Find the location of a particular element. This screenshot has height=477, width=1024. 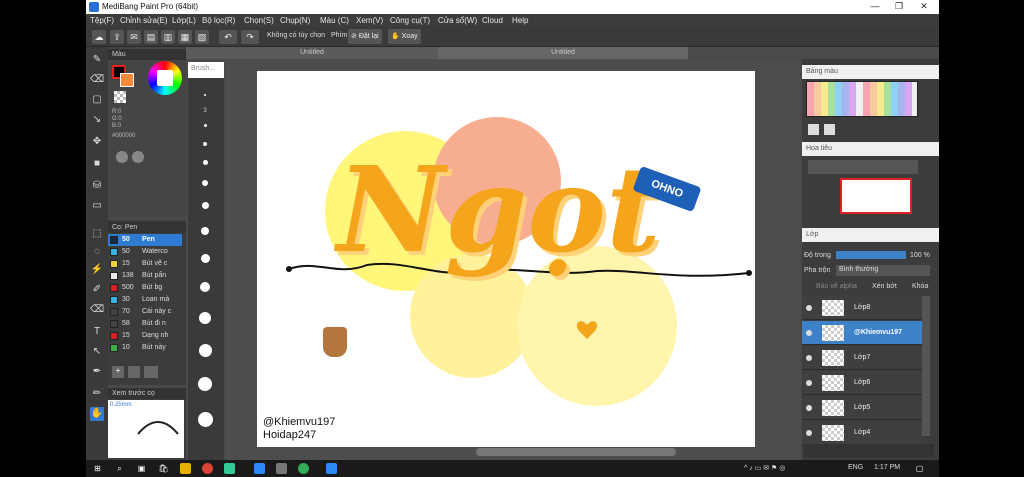

comment-icon: ✉ is located at coordinates (134, 37).